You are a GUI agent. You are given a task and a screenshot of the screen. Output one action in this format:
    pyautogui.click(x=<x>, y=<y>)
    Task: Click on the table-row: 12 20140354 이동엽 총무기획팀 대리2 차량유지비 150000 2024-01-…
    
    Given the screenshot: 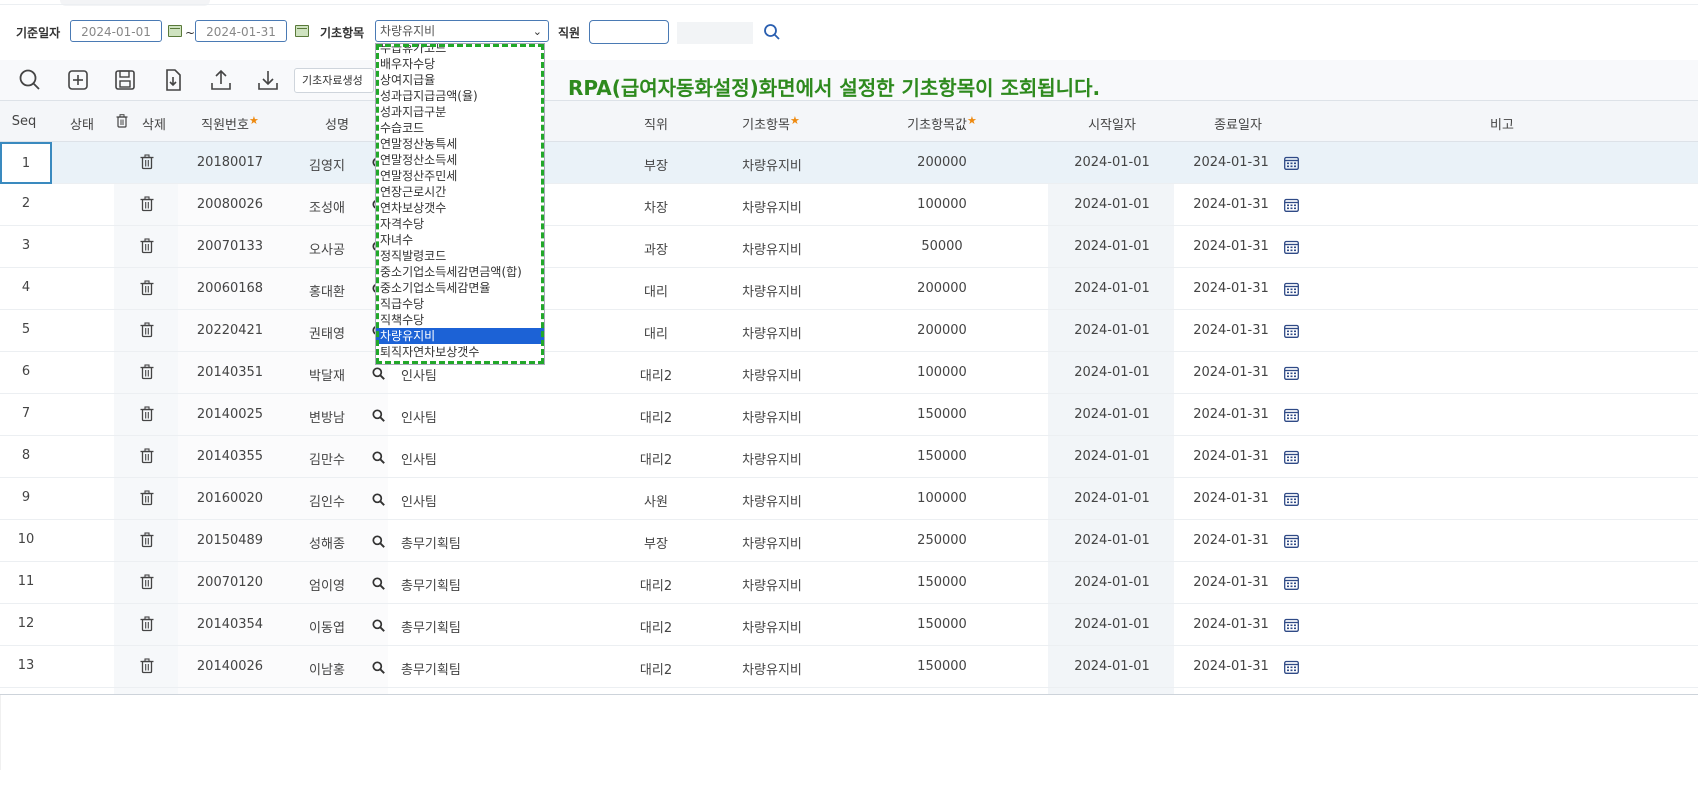 What is the action you would take?
    pyautogui.click(x=849, y=625)
    